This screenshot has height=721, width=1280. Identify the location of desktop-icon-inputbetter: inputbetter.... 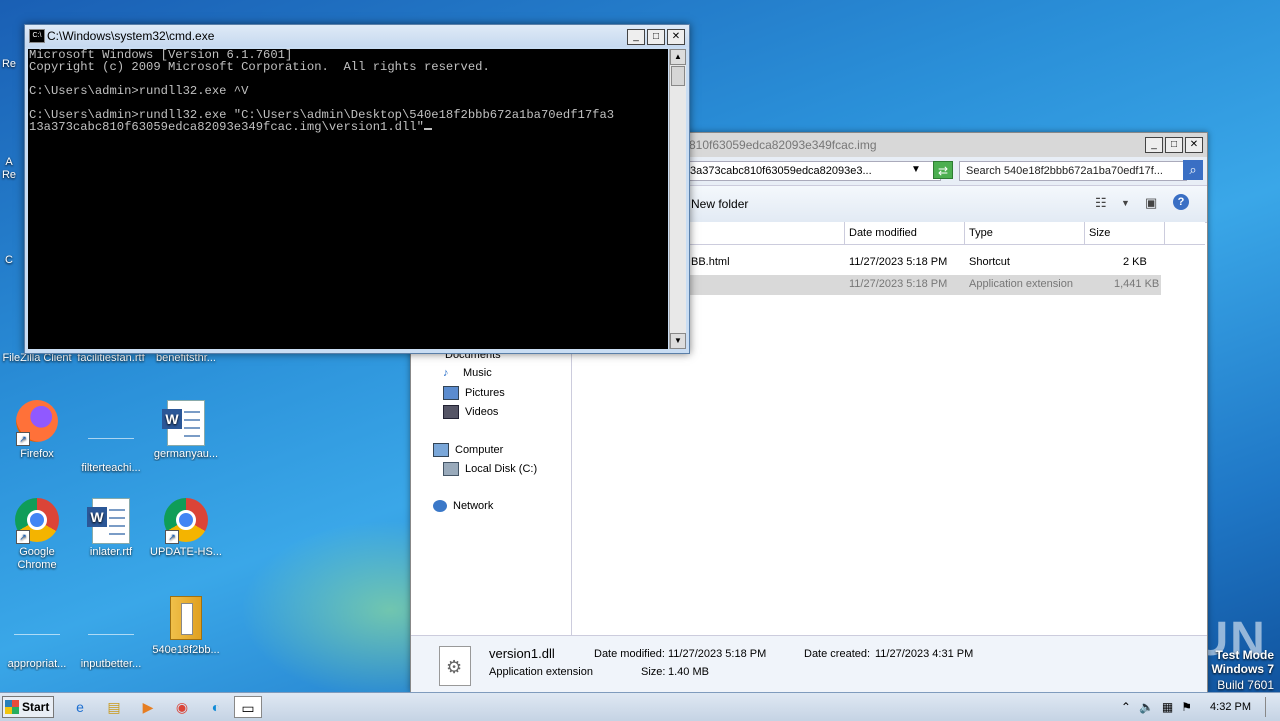
(111, 633).